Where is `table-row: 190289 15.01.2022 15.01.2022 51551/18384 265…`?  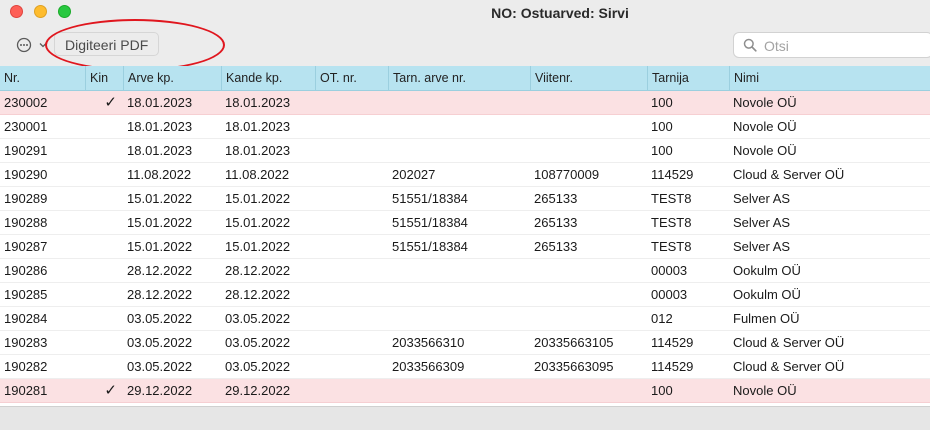 table-row: 190289 15.01.2022 15.01.2022 51551/18384 265… is located at coordinates (465, 199).